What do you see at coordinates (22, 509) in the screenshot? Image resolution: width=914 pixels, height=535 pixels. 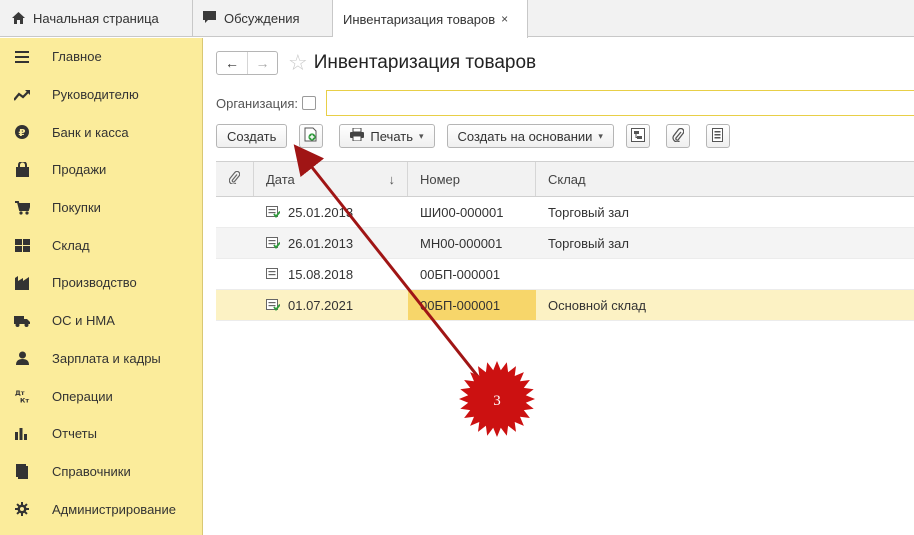 I see `gear-icon` at bounding box center [22, 509].